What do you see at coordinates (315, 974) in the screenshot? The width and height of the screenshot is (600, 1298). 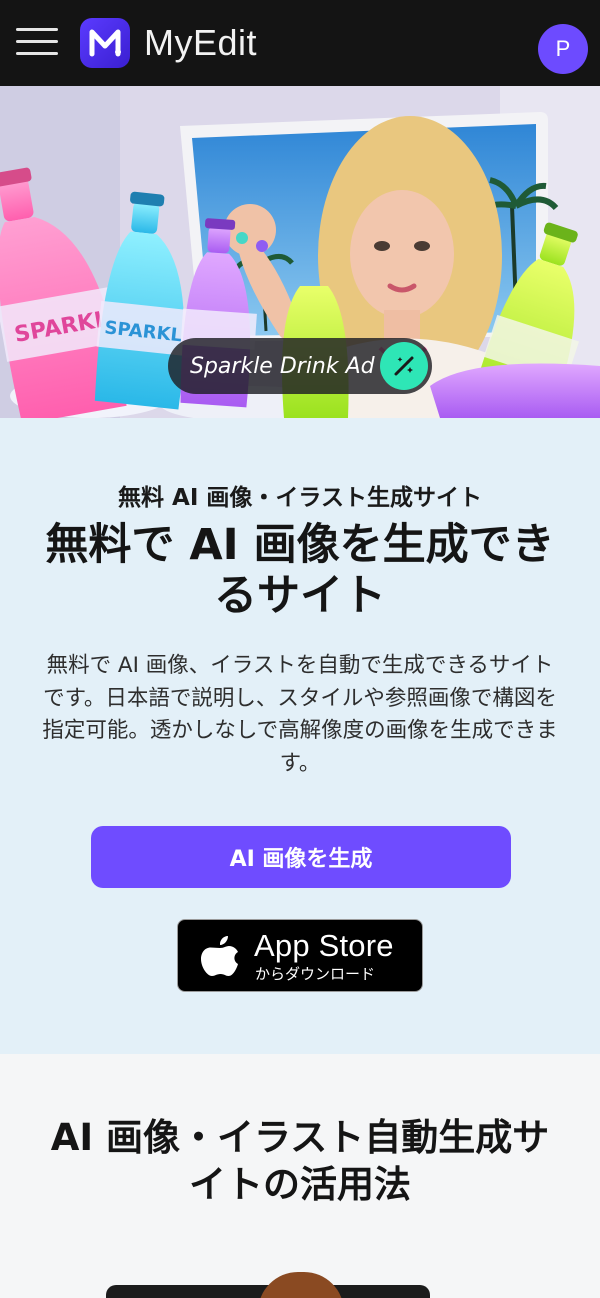 I see `app-store-subtitle: からダウンロード` at bounding box center [315, 974].